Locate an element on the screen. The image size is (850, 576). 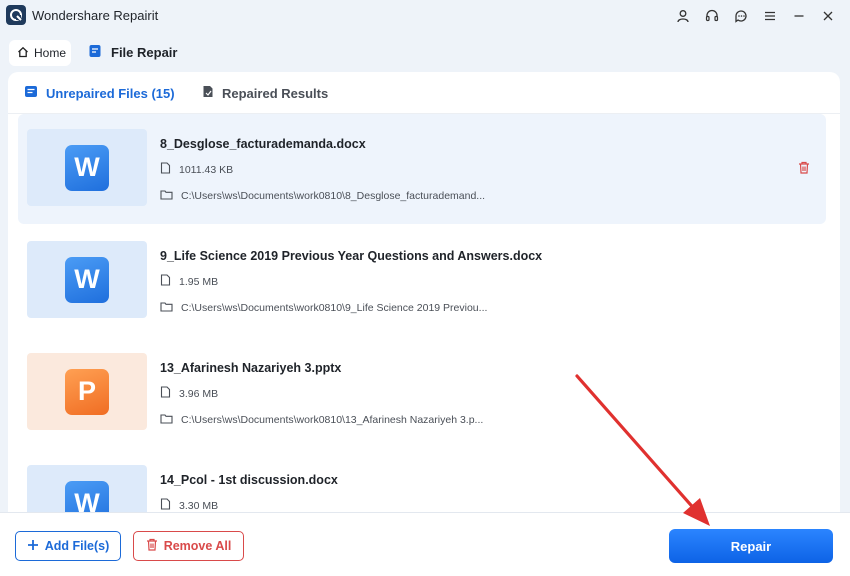
bottom-action-bar: Add File(s) Remove All Repair is located at coordinates (425, 544).